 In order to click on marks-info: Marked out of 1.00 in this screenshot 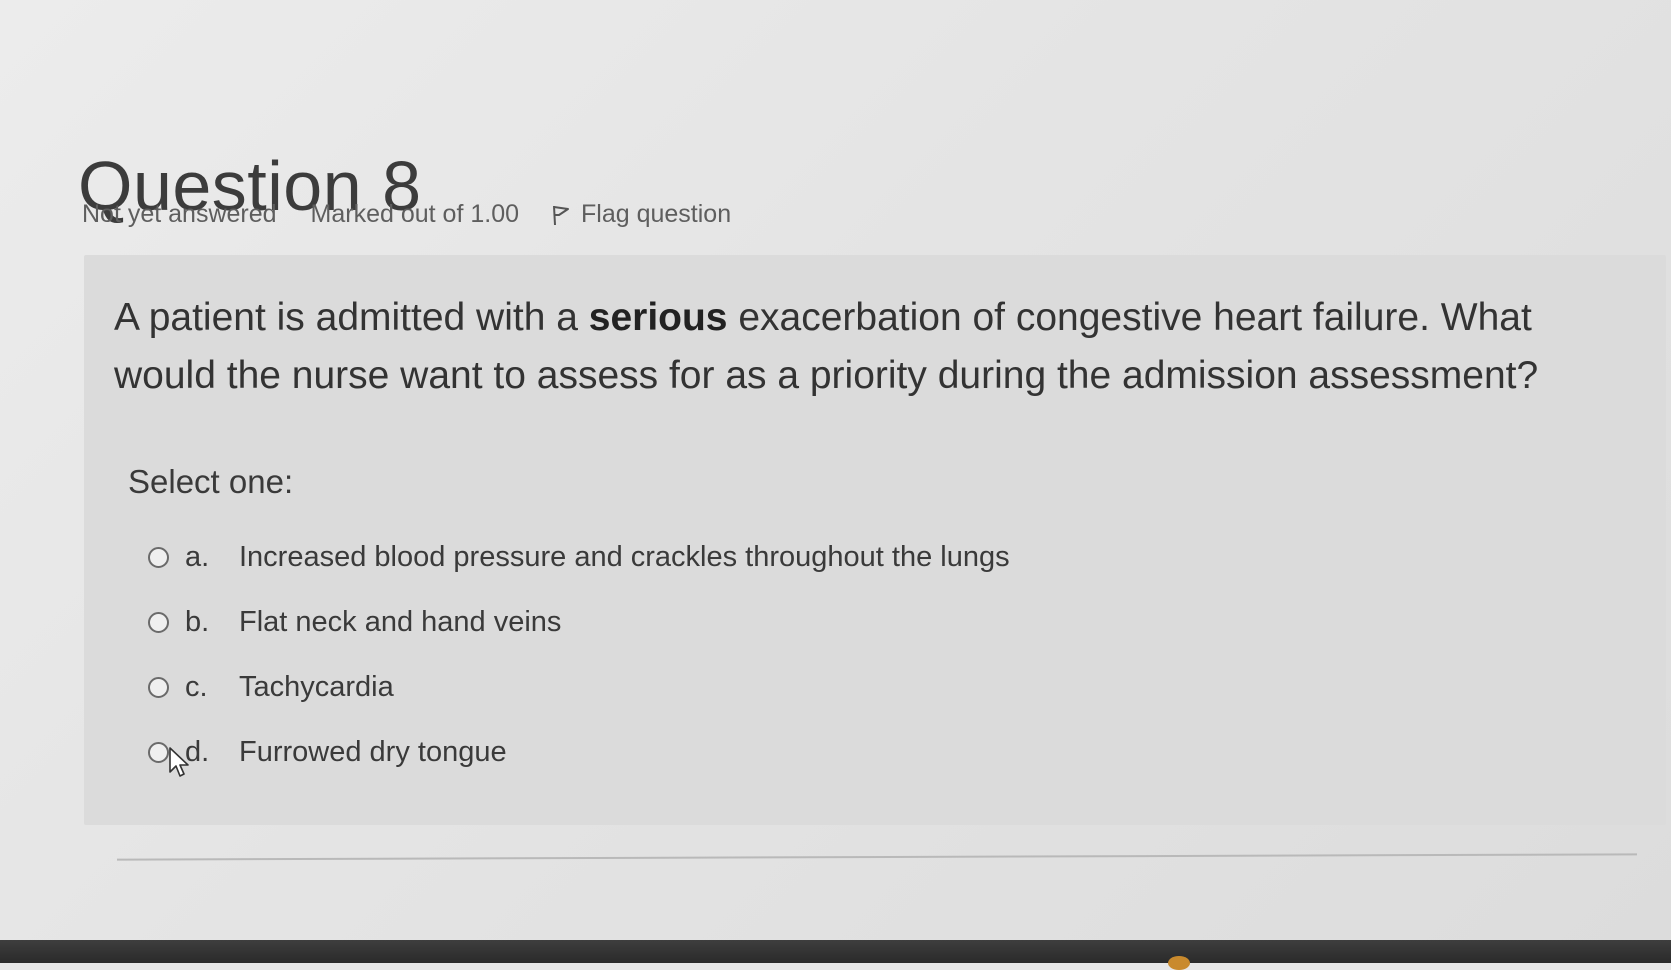, I will do `click(415, 214)`.